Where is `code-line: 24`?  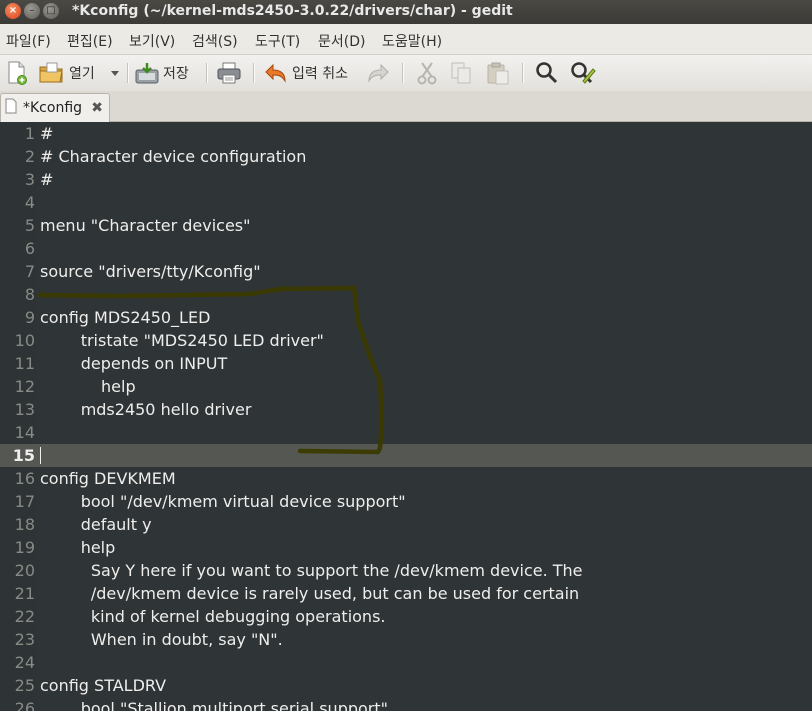 code-line: 24 is located at coordinates (406, 662).